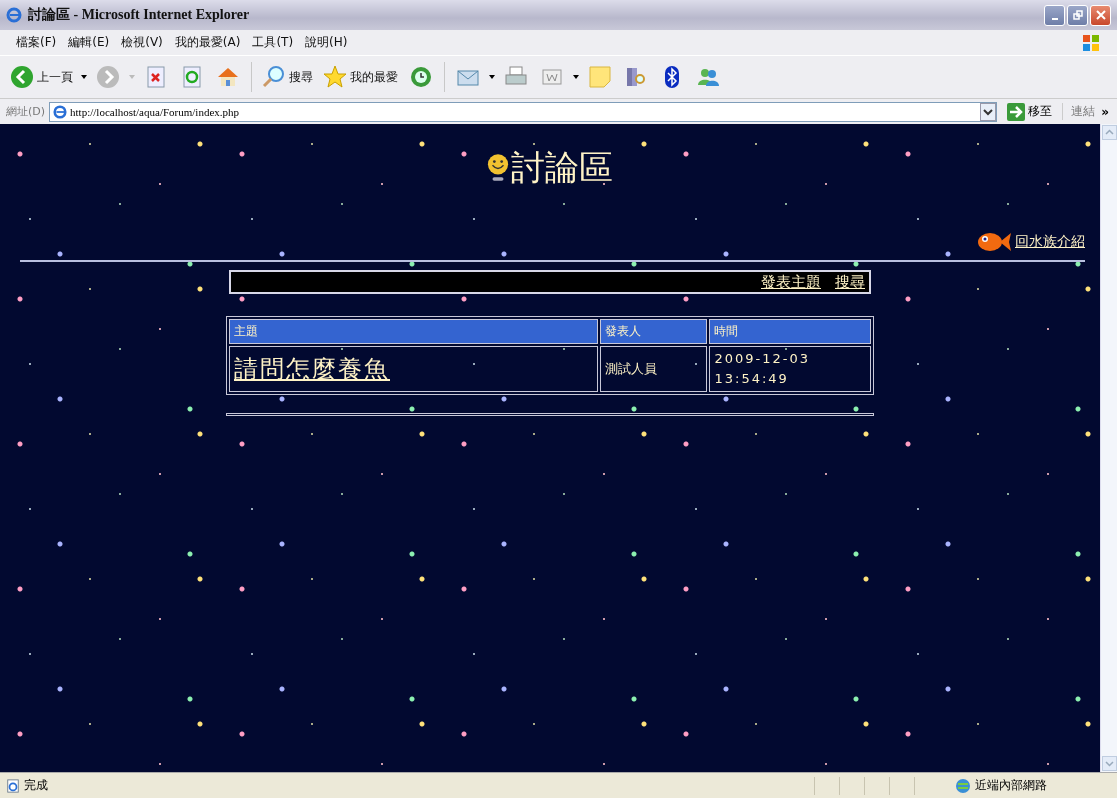  I want to click on close-button, so click(1100, 15).